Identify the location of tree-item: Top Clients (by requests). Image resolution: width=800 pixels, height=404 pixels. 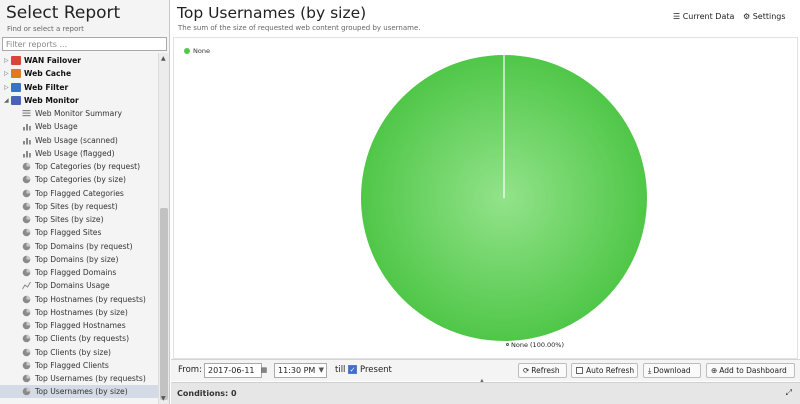
(79, 338).